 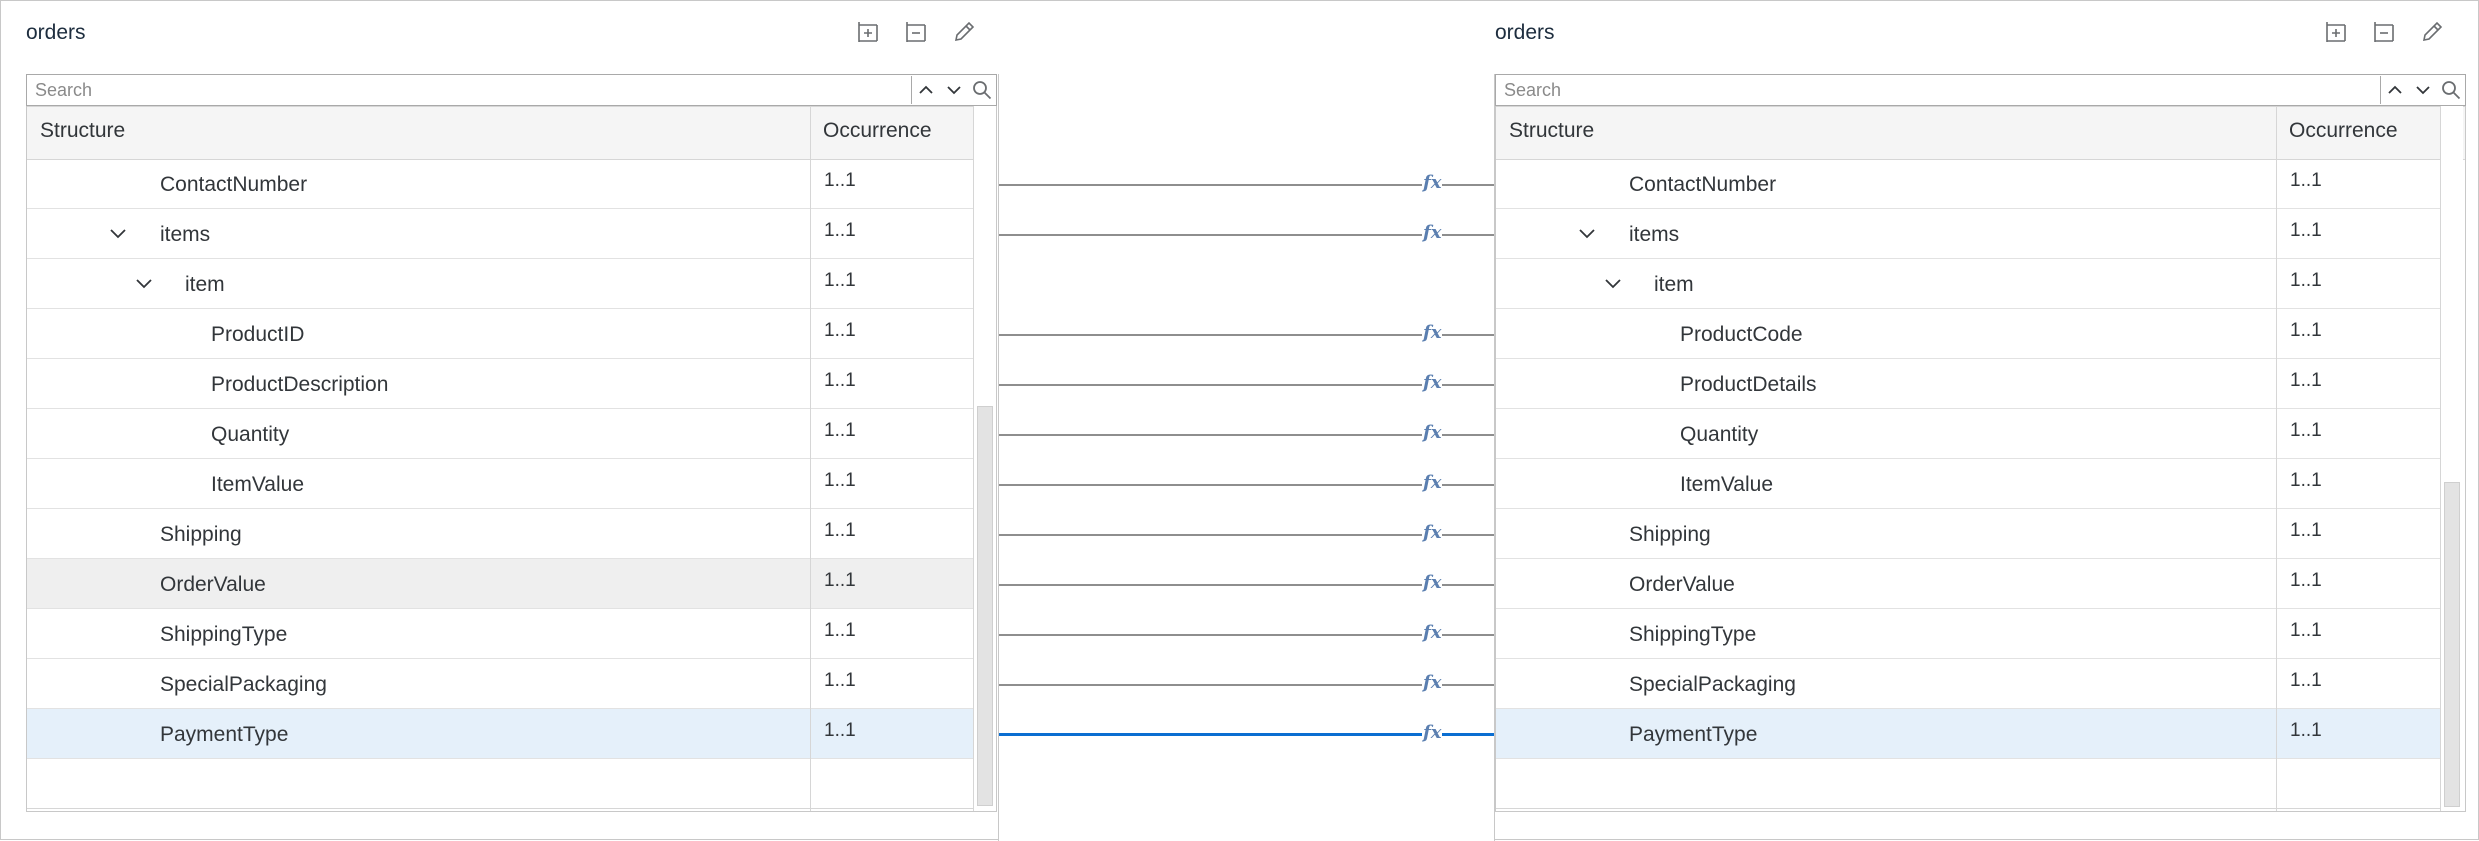 I want to click on tree-row: ProductID 1..1, so click(x=500, y=334).